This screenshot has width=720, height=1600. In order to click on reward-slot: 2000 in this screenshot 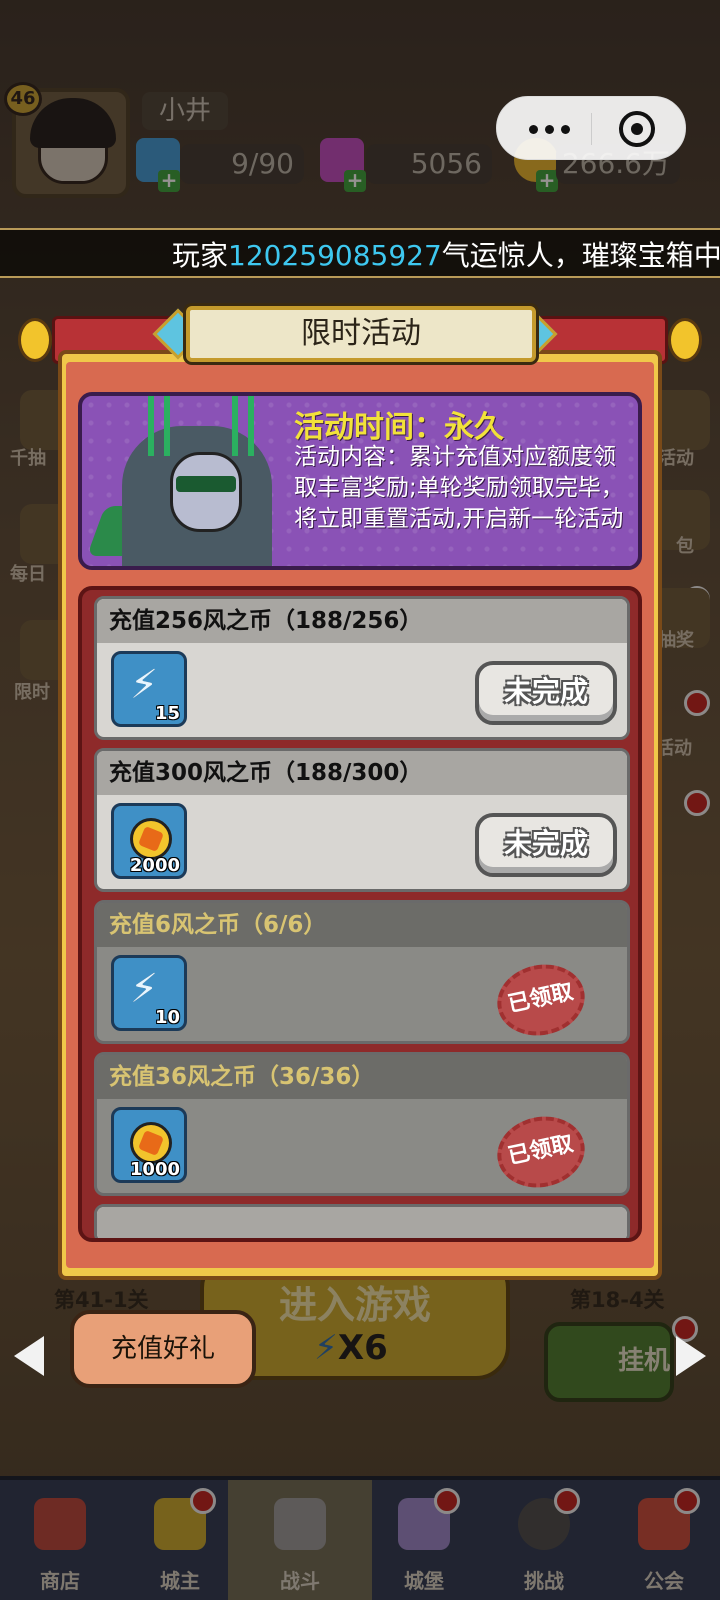, I will do `click(149, 841)`.